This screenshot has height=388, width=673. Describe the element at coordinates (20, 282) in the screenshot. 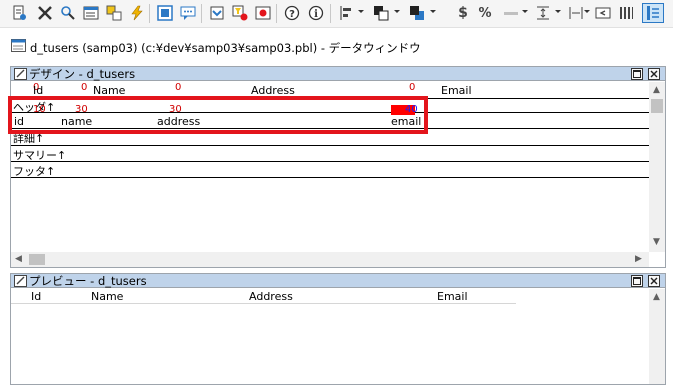

I see `preview-icon` at that location.